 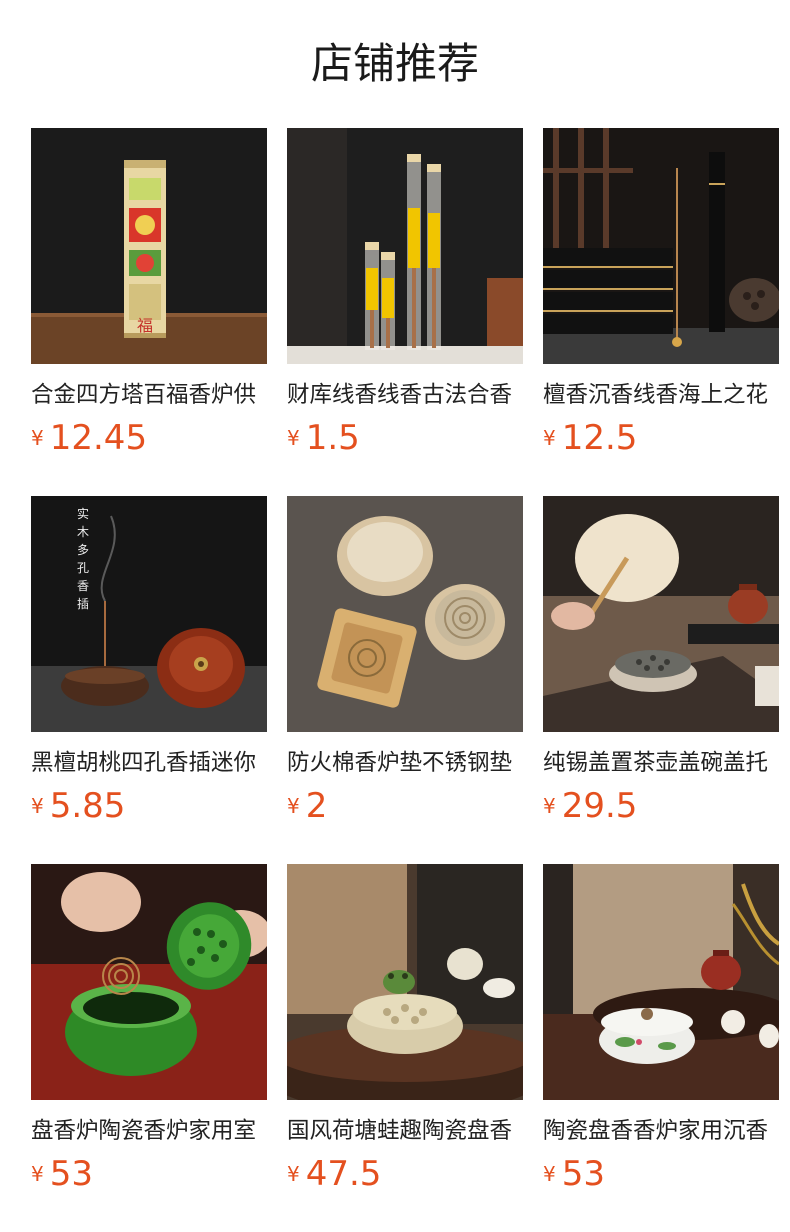 I want to click on product-card: 纯锡盖置茶壶盖碗盖托 ¥29.5, so click(x=661, y=666).